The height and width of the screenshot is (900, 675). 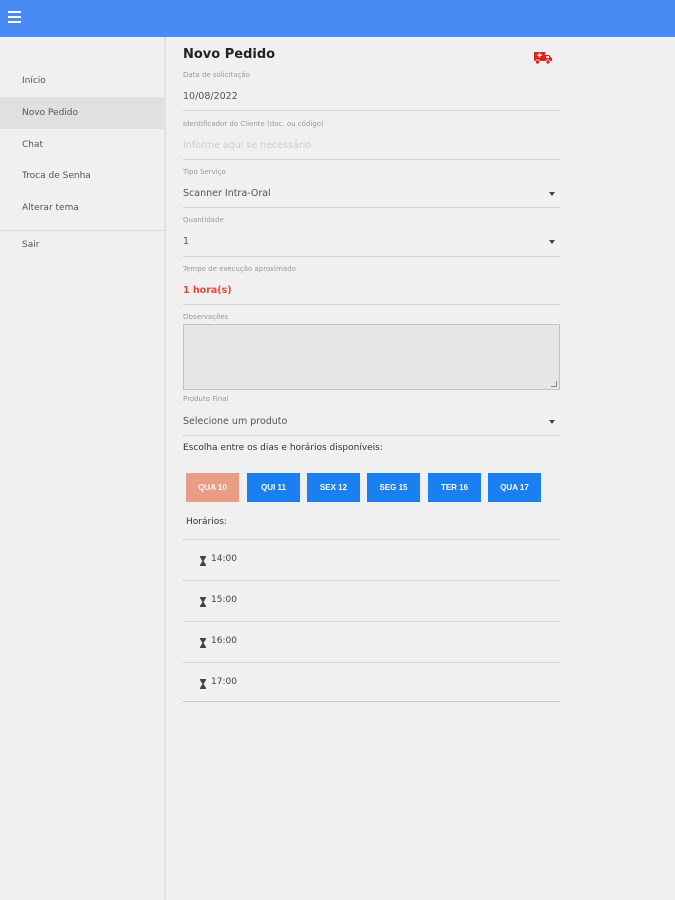 What do you see at coordinates (371, 256) in the screenshot?
I see `quantity-underline` at bounding box center [371, 256].